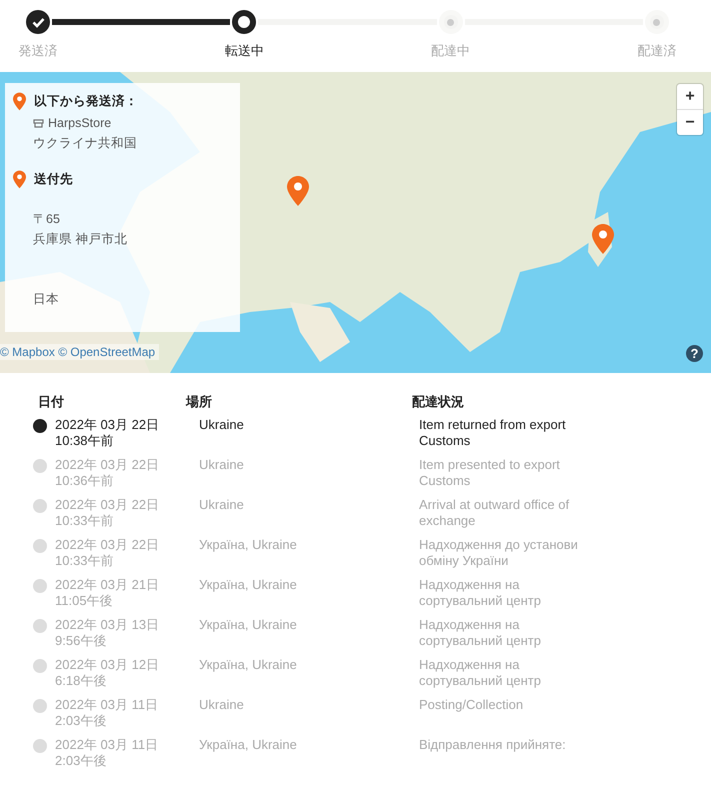 This screenshot has height=802, width=711. Describe the element at coordinates (490, 473) in the screenshot. I see `event-status: Item presented to export Customs` at that location.